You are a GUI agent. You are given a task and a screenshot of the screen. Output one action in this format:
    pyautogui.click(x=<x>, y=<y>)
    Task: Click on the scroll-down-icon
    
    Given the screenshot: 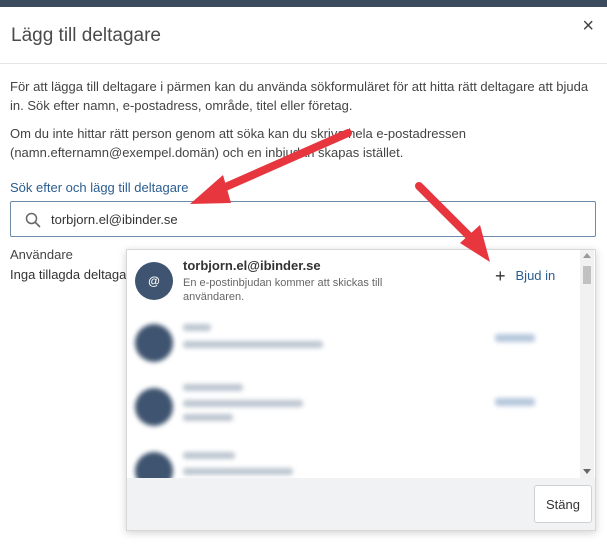 What is the action you would take?
    pyautogui.click(x=587, y=471)
    